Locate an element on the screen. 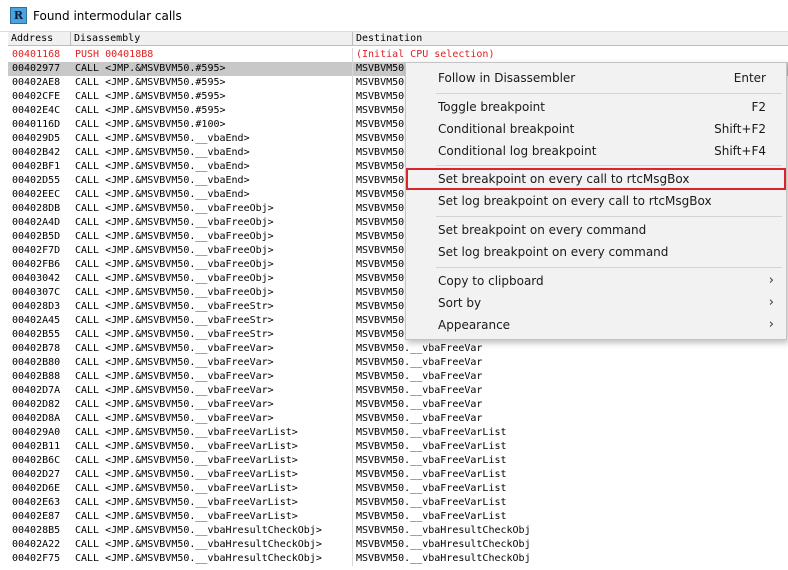 The width and height of the screenshot is (788, 570). menu-item-appearance: Appearance › is located at coordinates (596, 325).